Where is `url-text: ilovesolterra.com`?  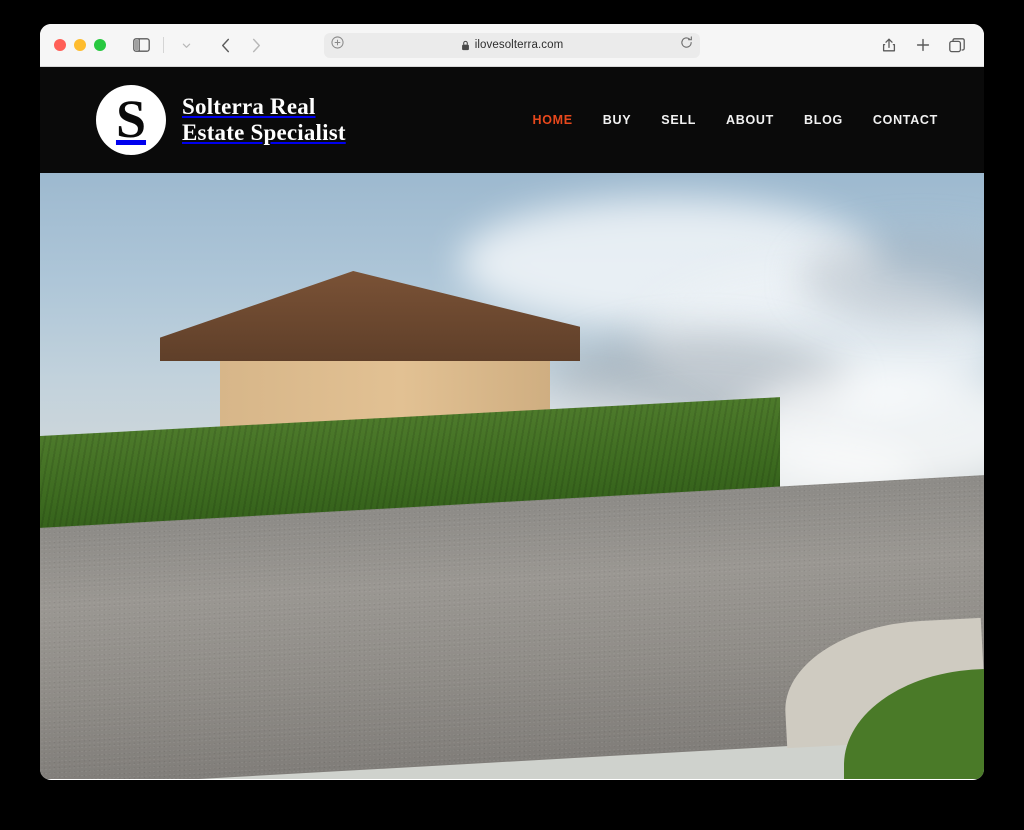
url-text: ilovesolterra.com is located at coordinates (519, 45).